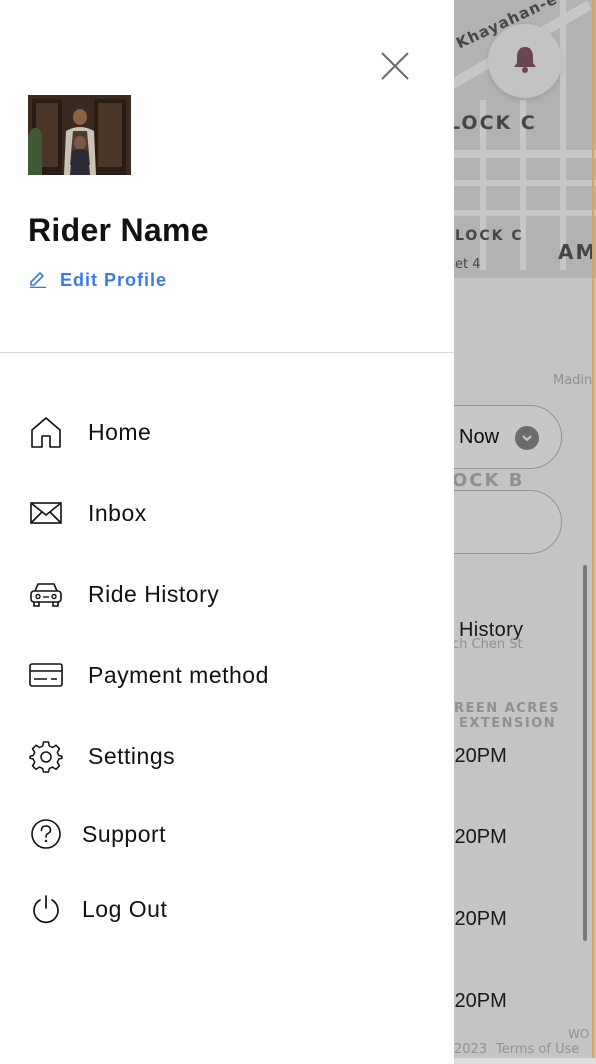 Image resolution: width=596 pixels, height=1064 pixels. Describe the element at coordinates (395, 66) in the screenshot. I see `close-button` at that location.